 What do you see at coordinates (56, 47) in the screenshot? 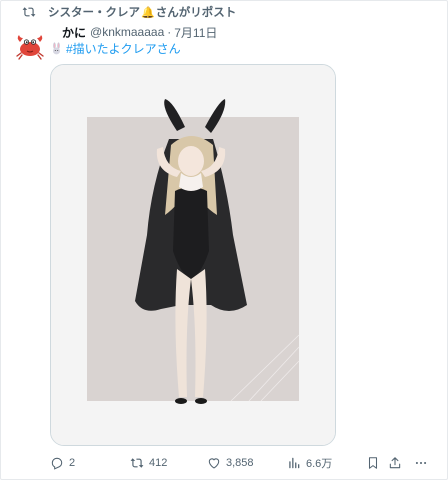
I see `bunny-icon` at bounding box center [56, 47].